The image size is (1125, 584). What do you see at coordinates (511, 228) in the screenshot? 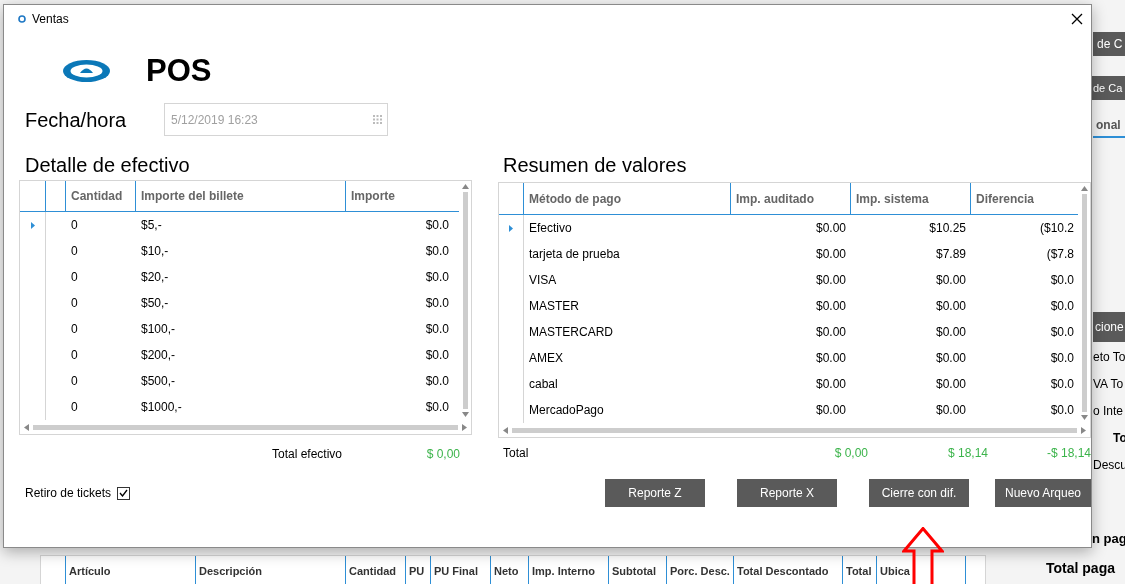
I see `row-pointer-icon` at bounding box center [511, 228].